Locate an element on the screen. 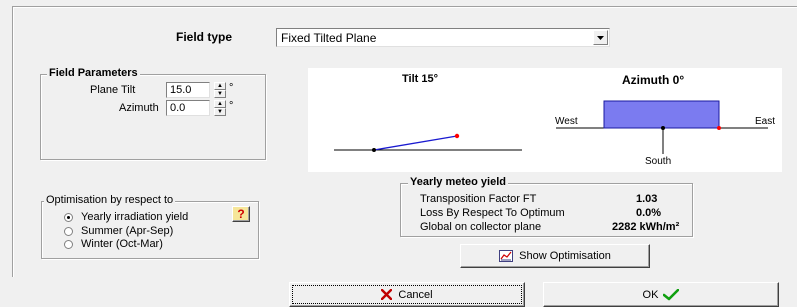 The image size is (797, 307). meteo-row-3-label: Global on collector plane is located at coordinates (481, 227).